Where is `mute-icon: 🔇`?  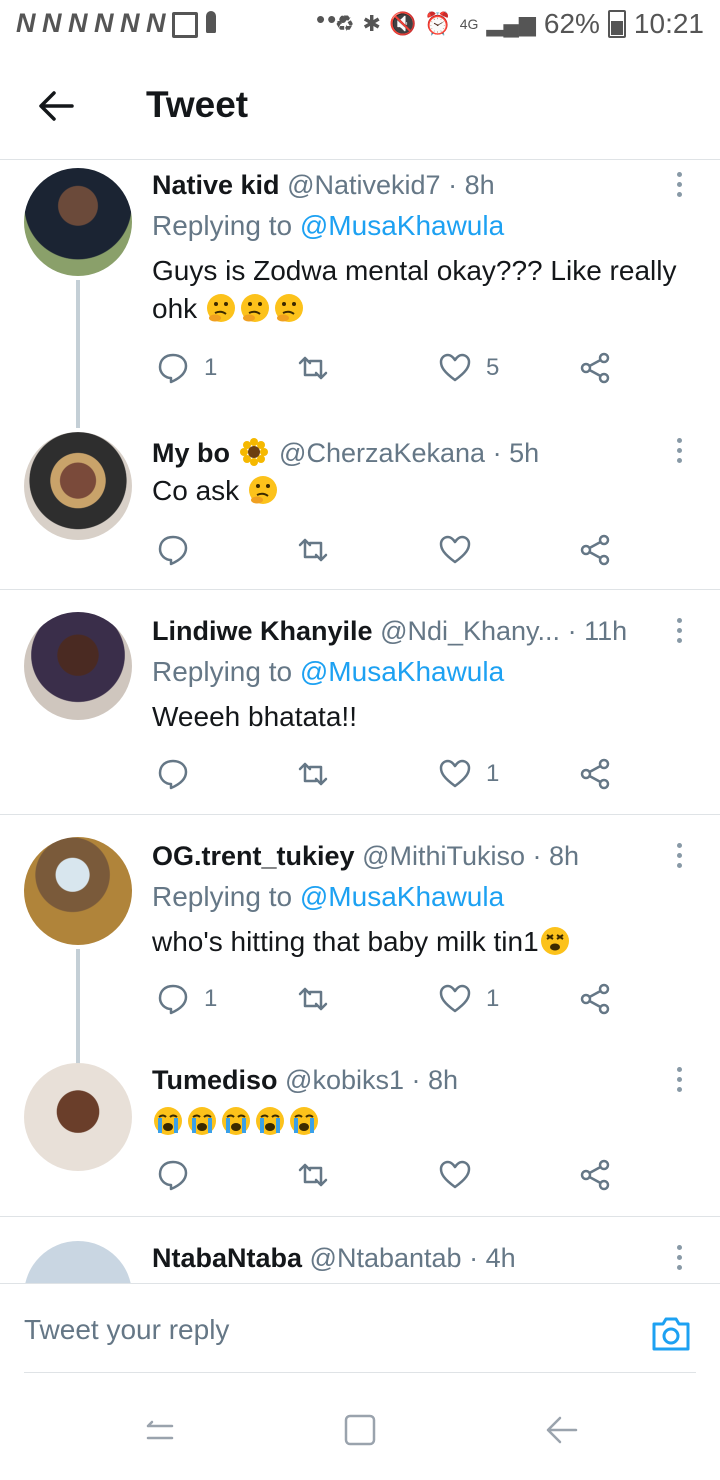 mute-icon: 🔇 is located at coordinates (402, 23).